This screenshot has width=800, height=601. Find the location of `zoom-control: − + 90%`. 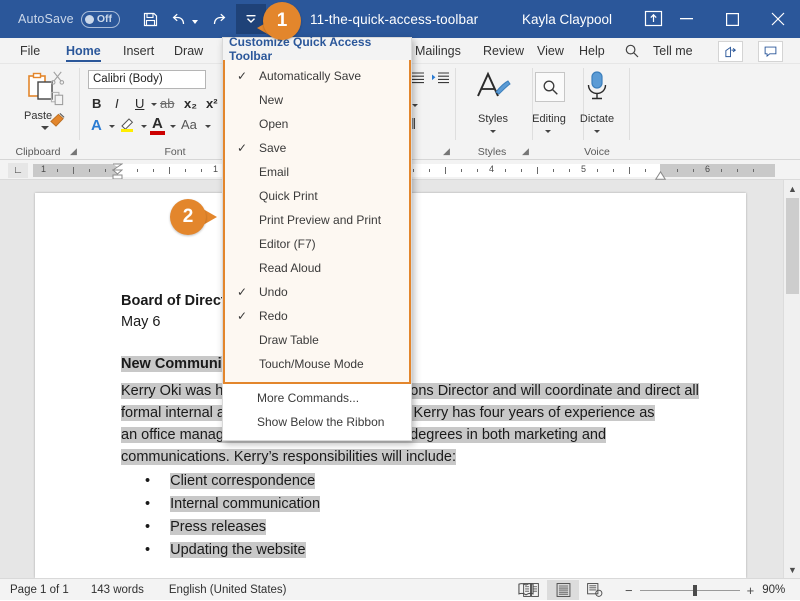

zoom-control: − + 90% is located at coordinates (705, 590).